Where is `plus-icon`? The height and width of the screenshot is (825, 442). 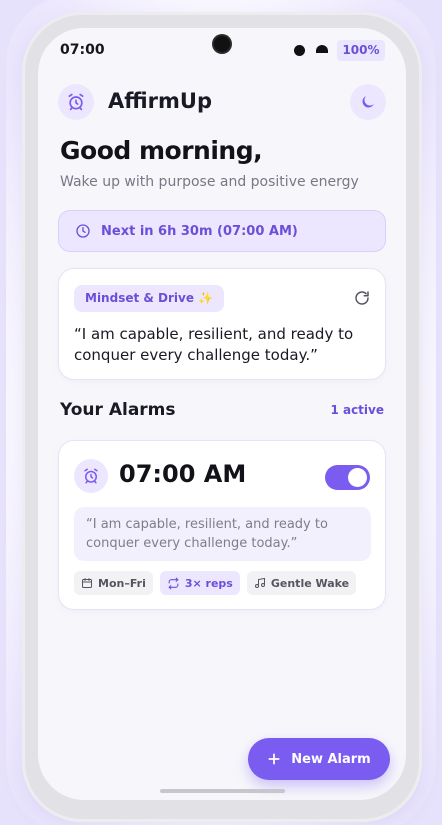
plus-icon is located at coordinates (274, 759).